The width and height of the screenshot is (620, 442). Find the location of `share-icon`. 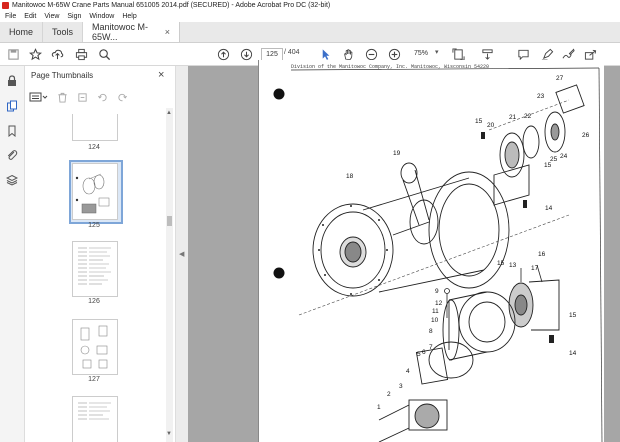

share-icon is located at coordinates (590, 54).